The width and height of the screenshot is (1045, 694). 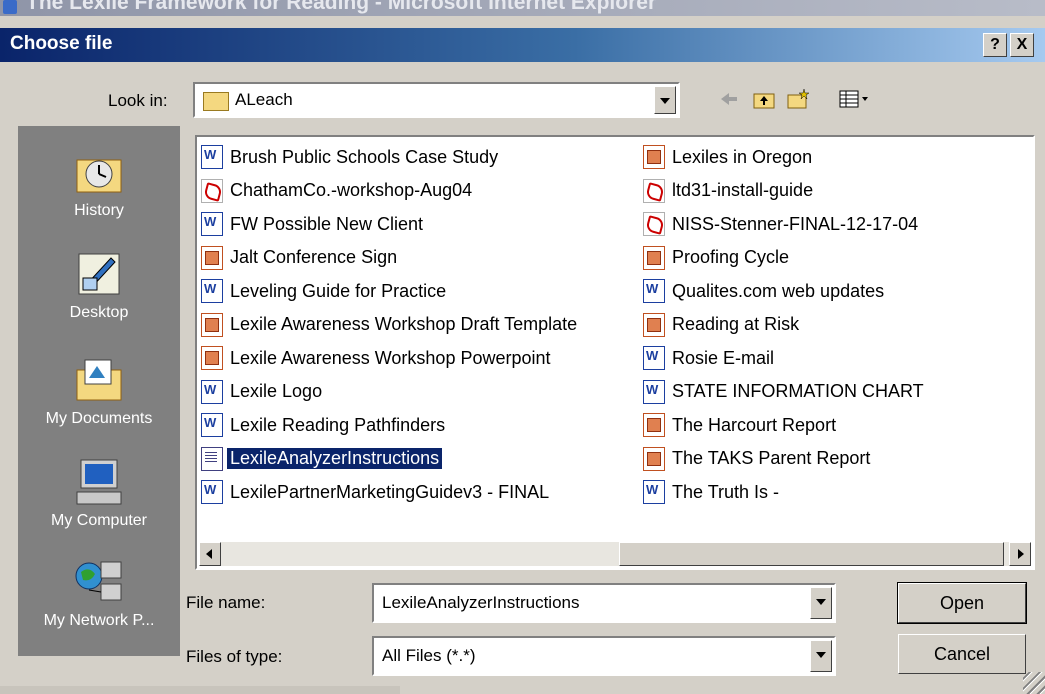 What do you see at coordinates (99, 380) in the screenshot?
I see `my-documents-icon` at bounding box center [99, 380].